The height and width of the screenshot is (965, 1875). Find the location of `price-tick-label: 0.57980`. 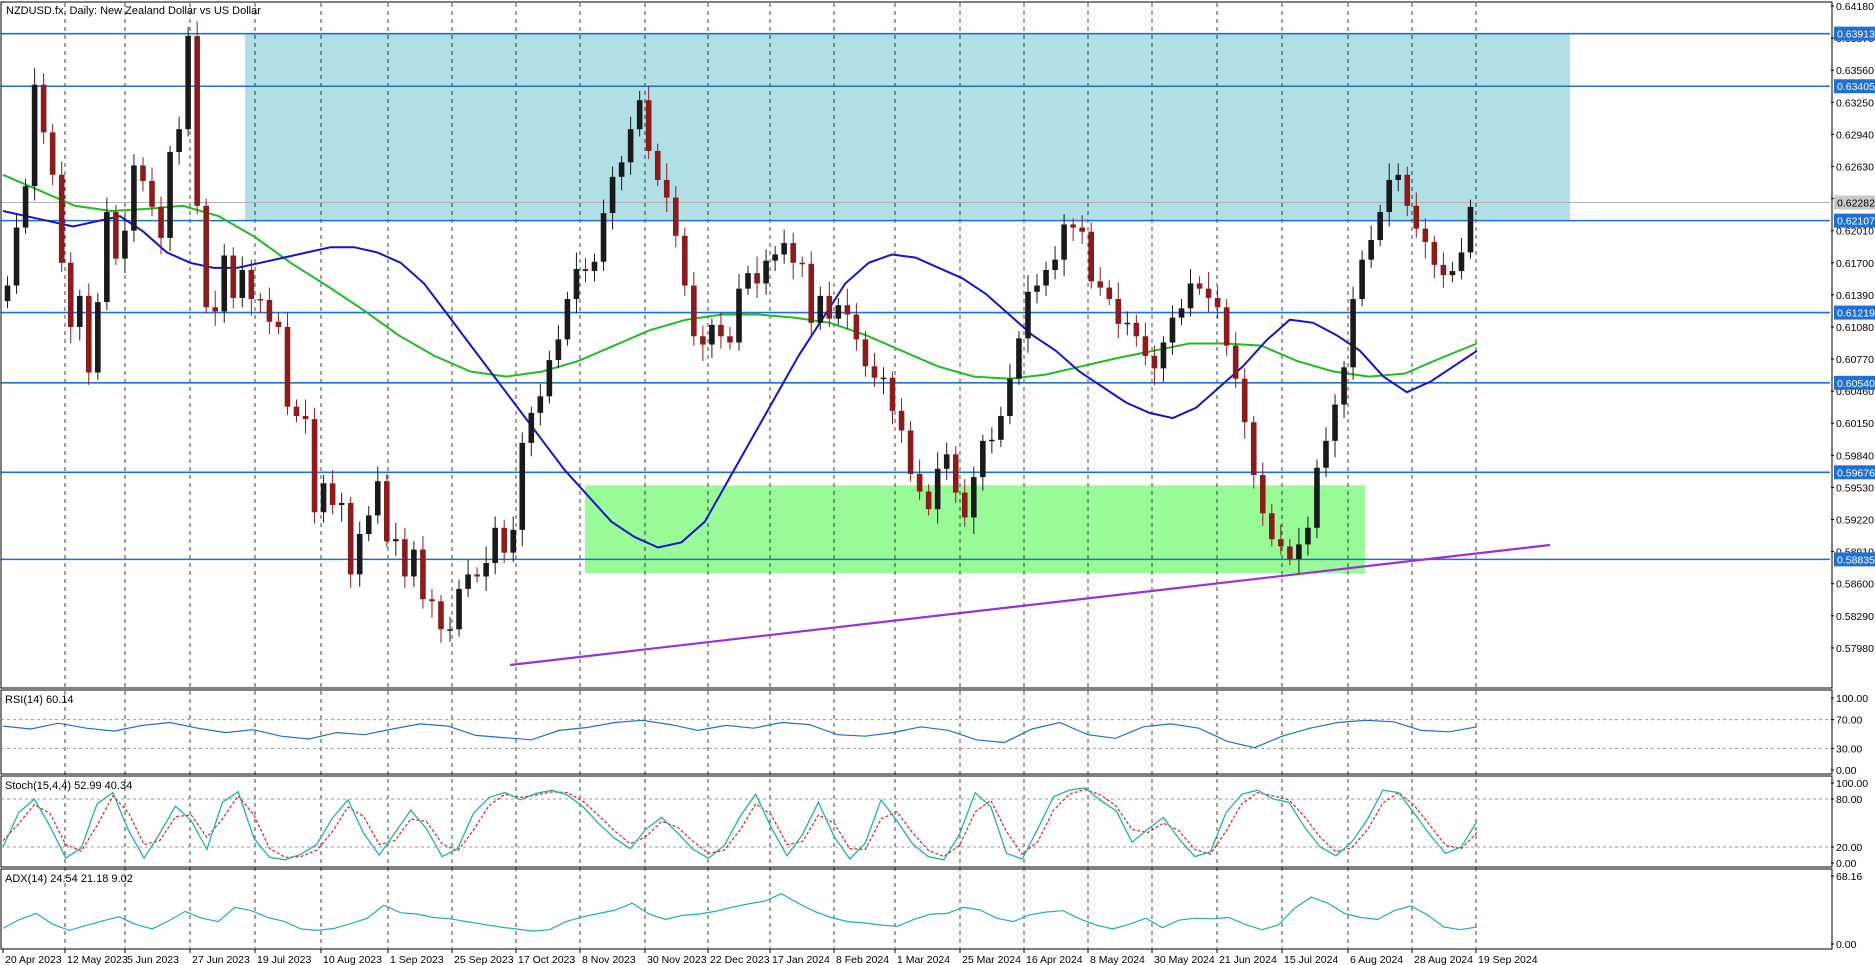

price-tick-label: 0.57980 is located at coordinates (1855, 649).